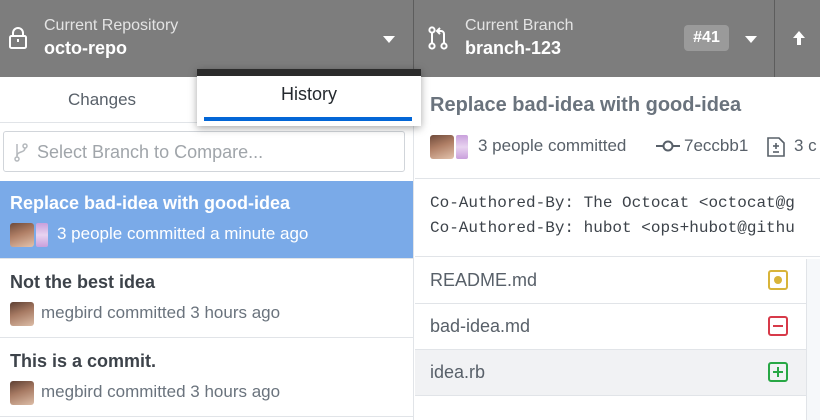 The height and width of the screenshot is (420, 820). Describe the element at coordinates (519, 25) in the screenshot. I see `current-branch-label: Current Branch` at that location.